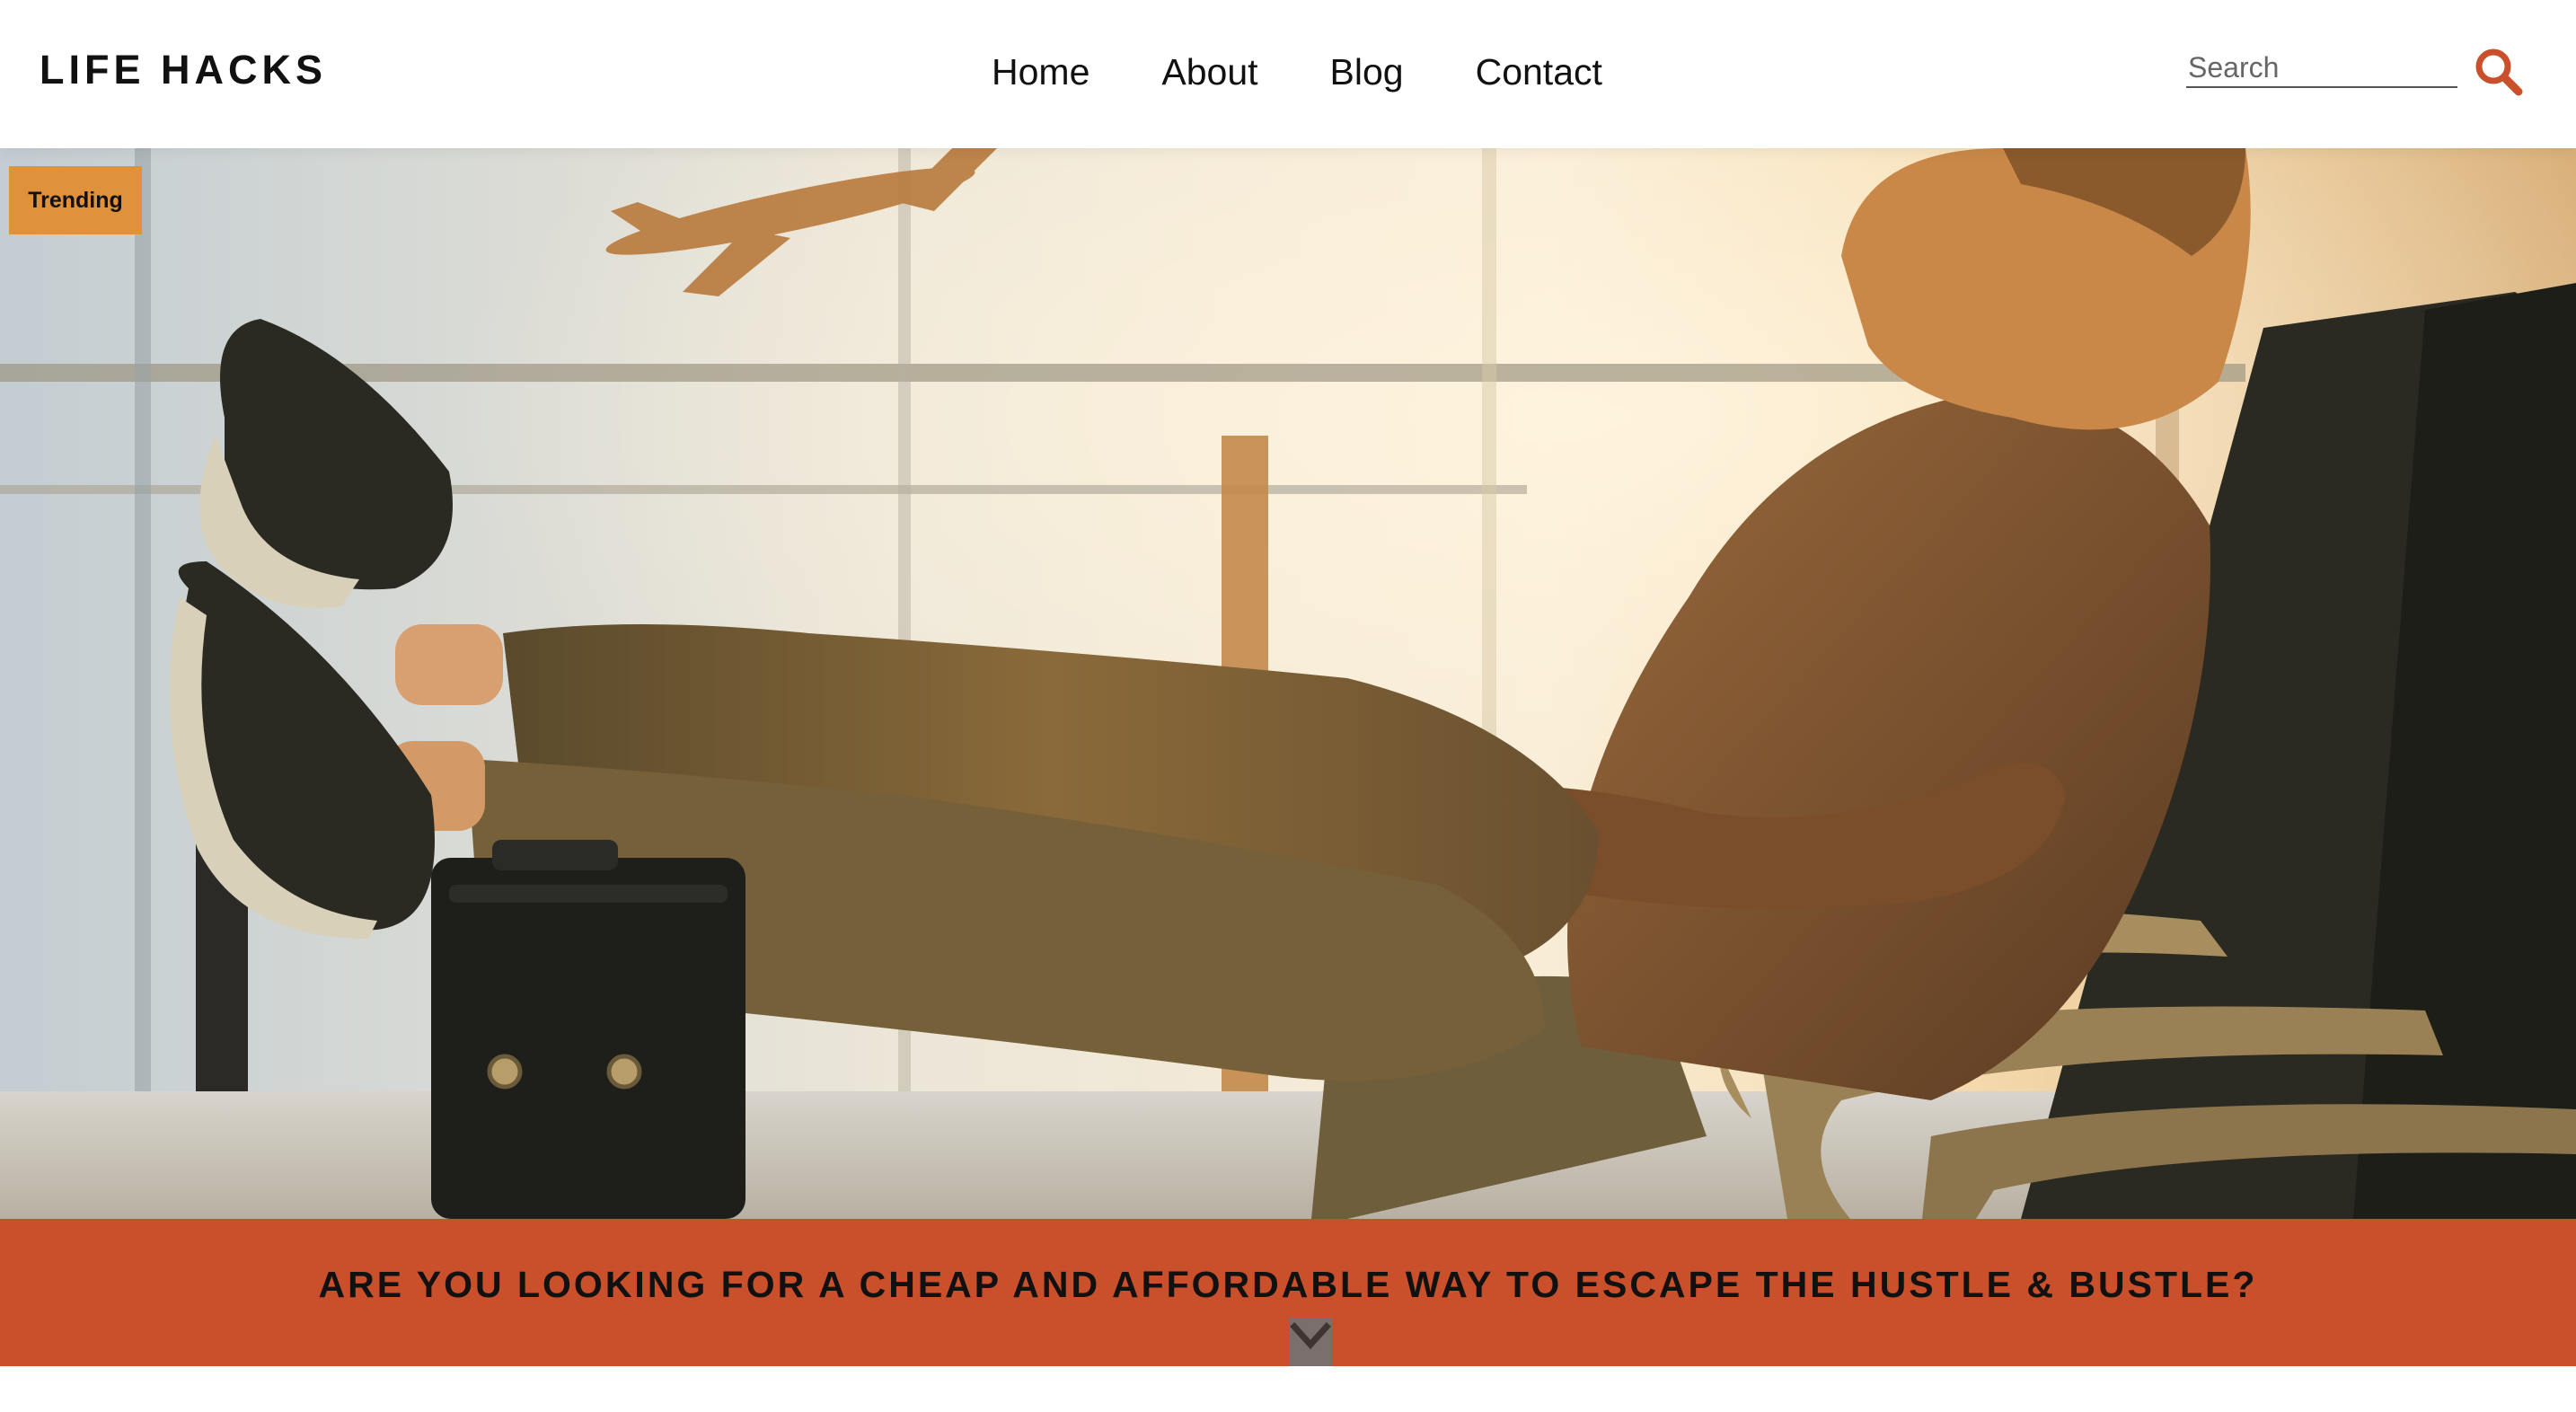 The width and height of the screenshot is (2576, 1412). I want to click on search-icon, so click(2499, 72).